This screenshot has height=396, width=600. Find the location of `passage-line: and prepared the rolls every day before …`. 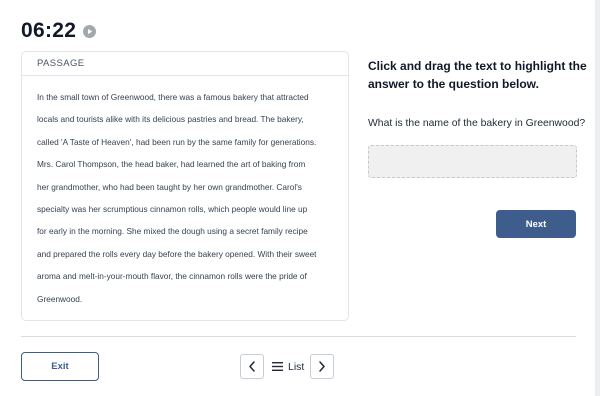

passage-line: and prepared the rolls every day before … is located at coordinates (189, 257).